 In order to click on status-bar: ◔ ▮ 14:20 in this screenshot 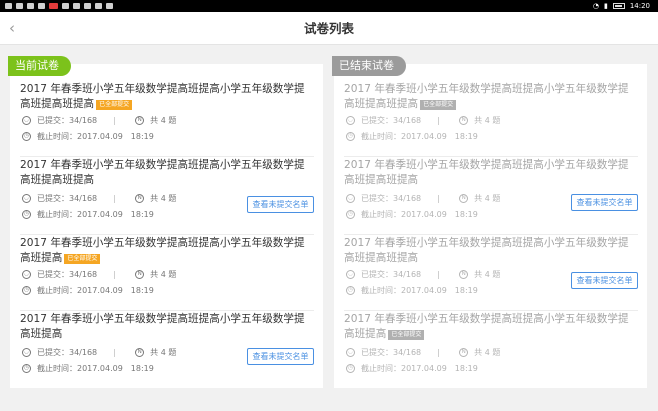, I will do `click(329, 6)`.